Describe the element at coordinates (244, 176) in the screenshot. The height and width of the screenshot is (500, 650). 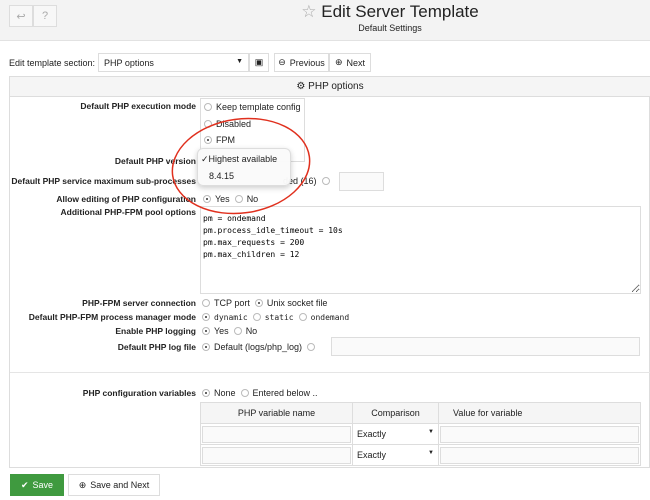
I see `dropdown-option-8415: 8.4.15` at that location.